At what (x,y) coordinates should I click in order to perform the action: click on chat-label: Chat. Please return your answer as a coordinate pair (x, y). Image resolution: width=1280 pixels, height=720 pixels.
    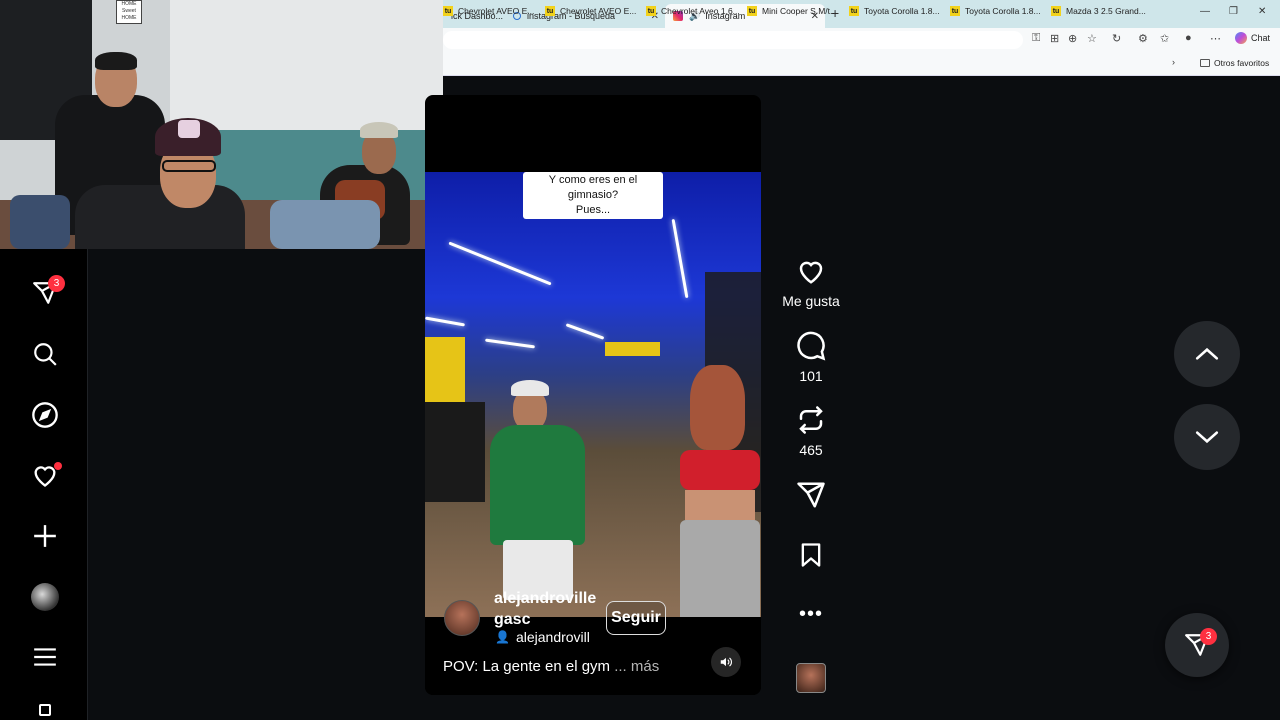
    Looking at the image, I should click on (1261, 38).